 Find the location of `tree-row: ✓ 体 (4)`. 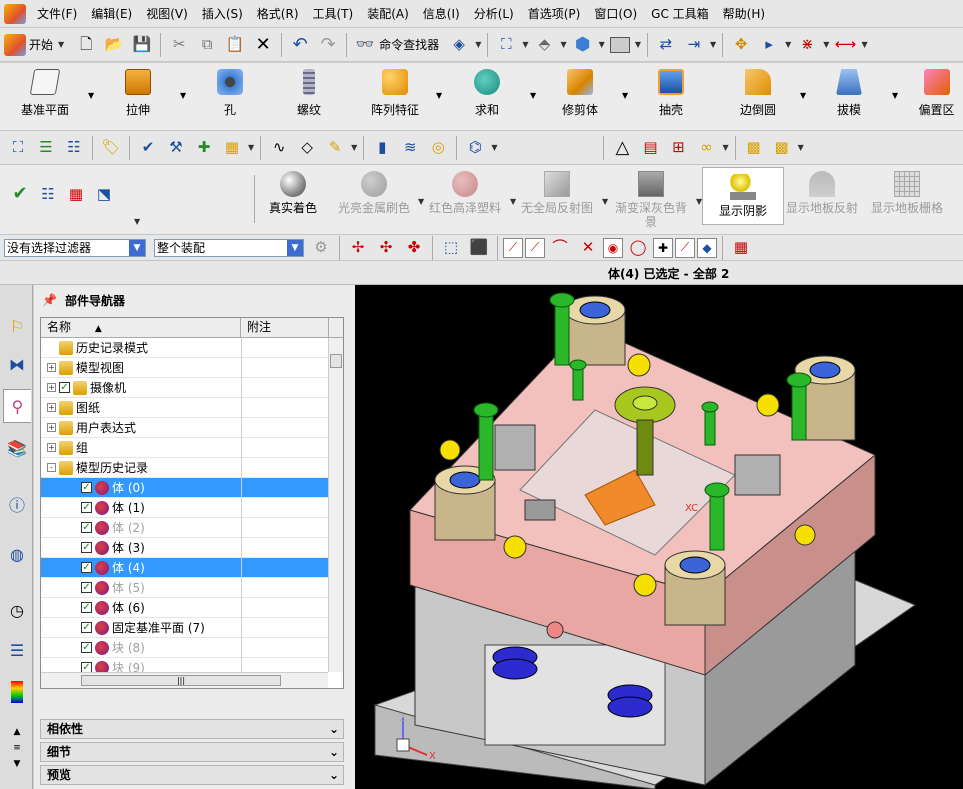

tree-row: ✓ 体 (4) is located at coordinates (184, 568).